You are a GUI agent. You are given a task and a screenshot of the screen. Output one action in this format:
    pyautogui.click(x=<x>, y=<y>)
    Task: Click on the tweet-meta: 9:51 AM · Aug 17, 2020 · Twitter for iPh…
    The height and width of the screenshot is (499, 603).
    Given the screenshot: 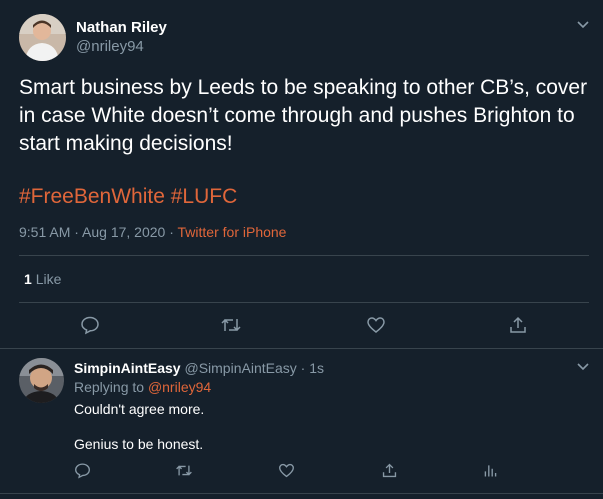 What is the action you would take?
    pyautogui.click(x=152, y=232)
    